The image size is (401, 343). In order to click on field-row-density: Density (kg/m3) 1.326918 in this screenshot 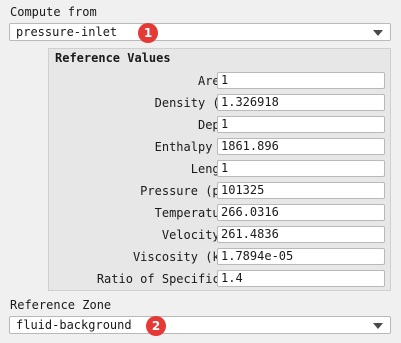, I will do `click(219, 102)`.